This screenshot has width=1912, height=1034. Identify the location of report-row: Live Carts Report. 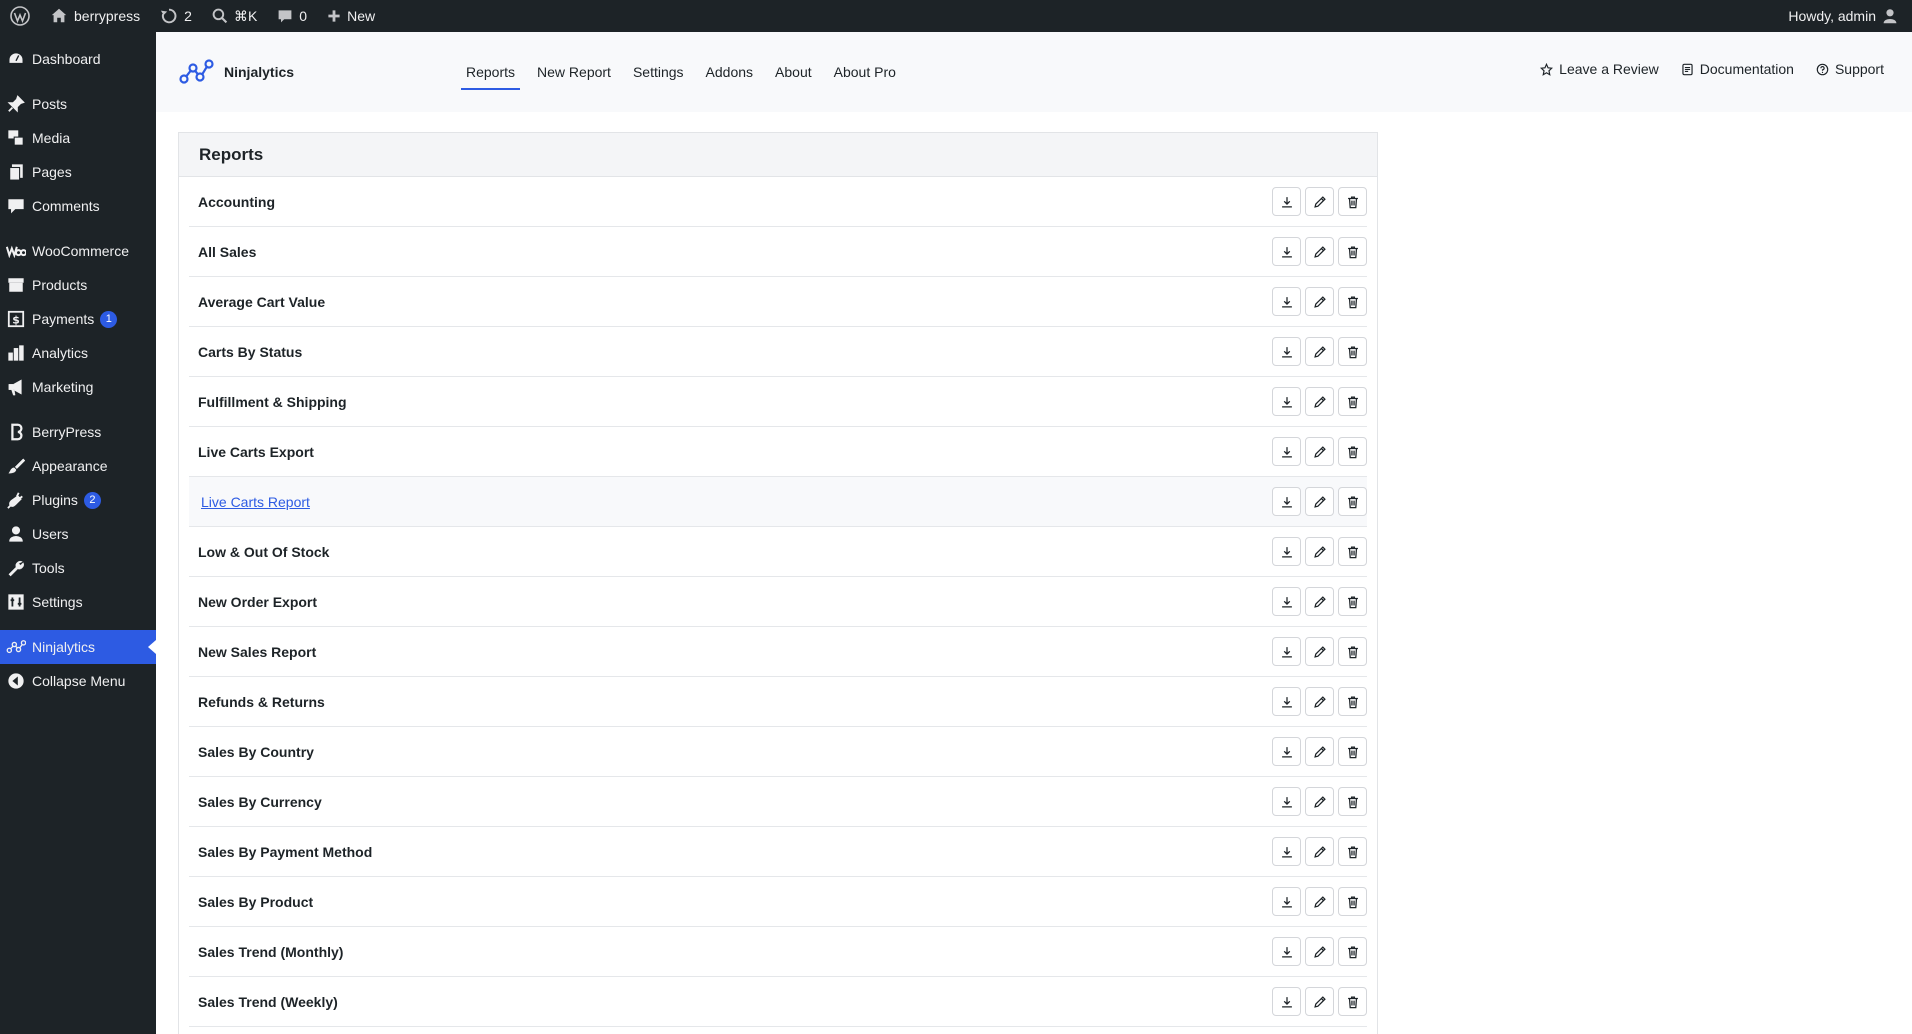
(778, 502).